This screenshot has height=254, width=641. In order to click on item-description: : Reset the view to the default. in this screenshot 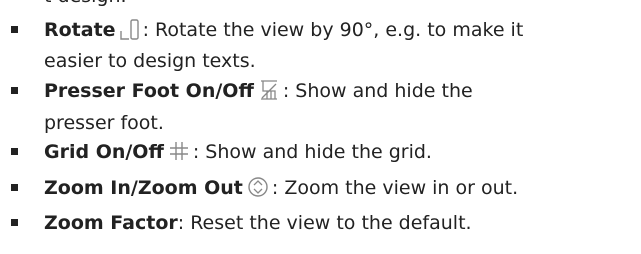, I will do `click(324, 223)`.